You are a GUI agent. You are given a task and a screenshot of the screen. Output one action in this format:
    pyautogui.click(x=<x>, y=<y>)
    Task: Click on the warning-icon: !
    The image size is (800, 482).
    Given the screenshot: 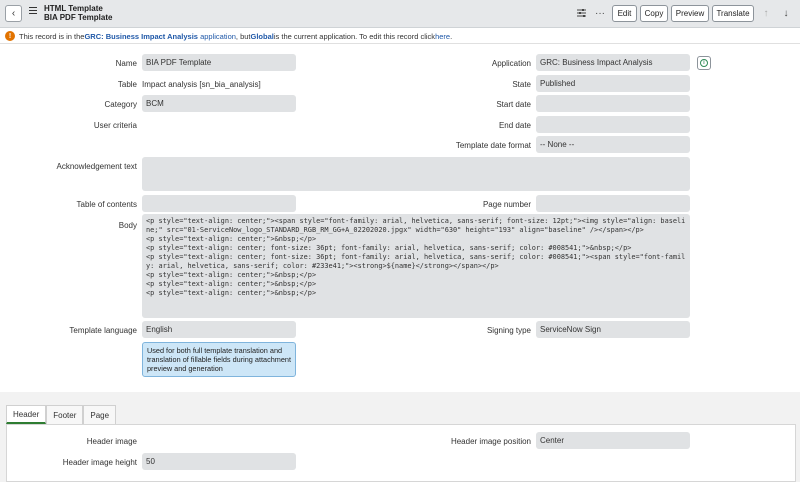 What is the action you would take?
    pyautogui.click(x=10, y=36)
    